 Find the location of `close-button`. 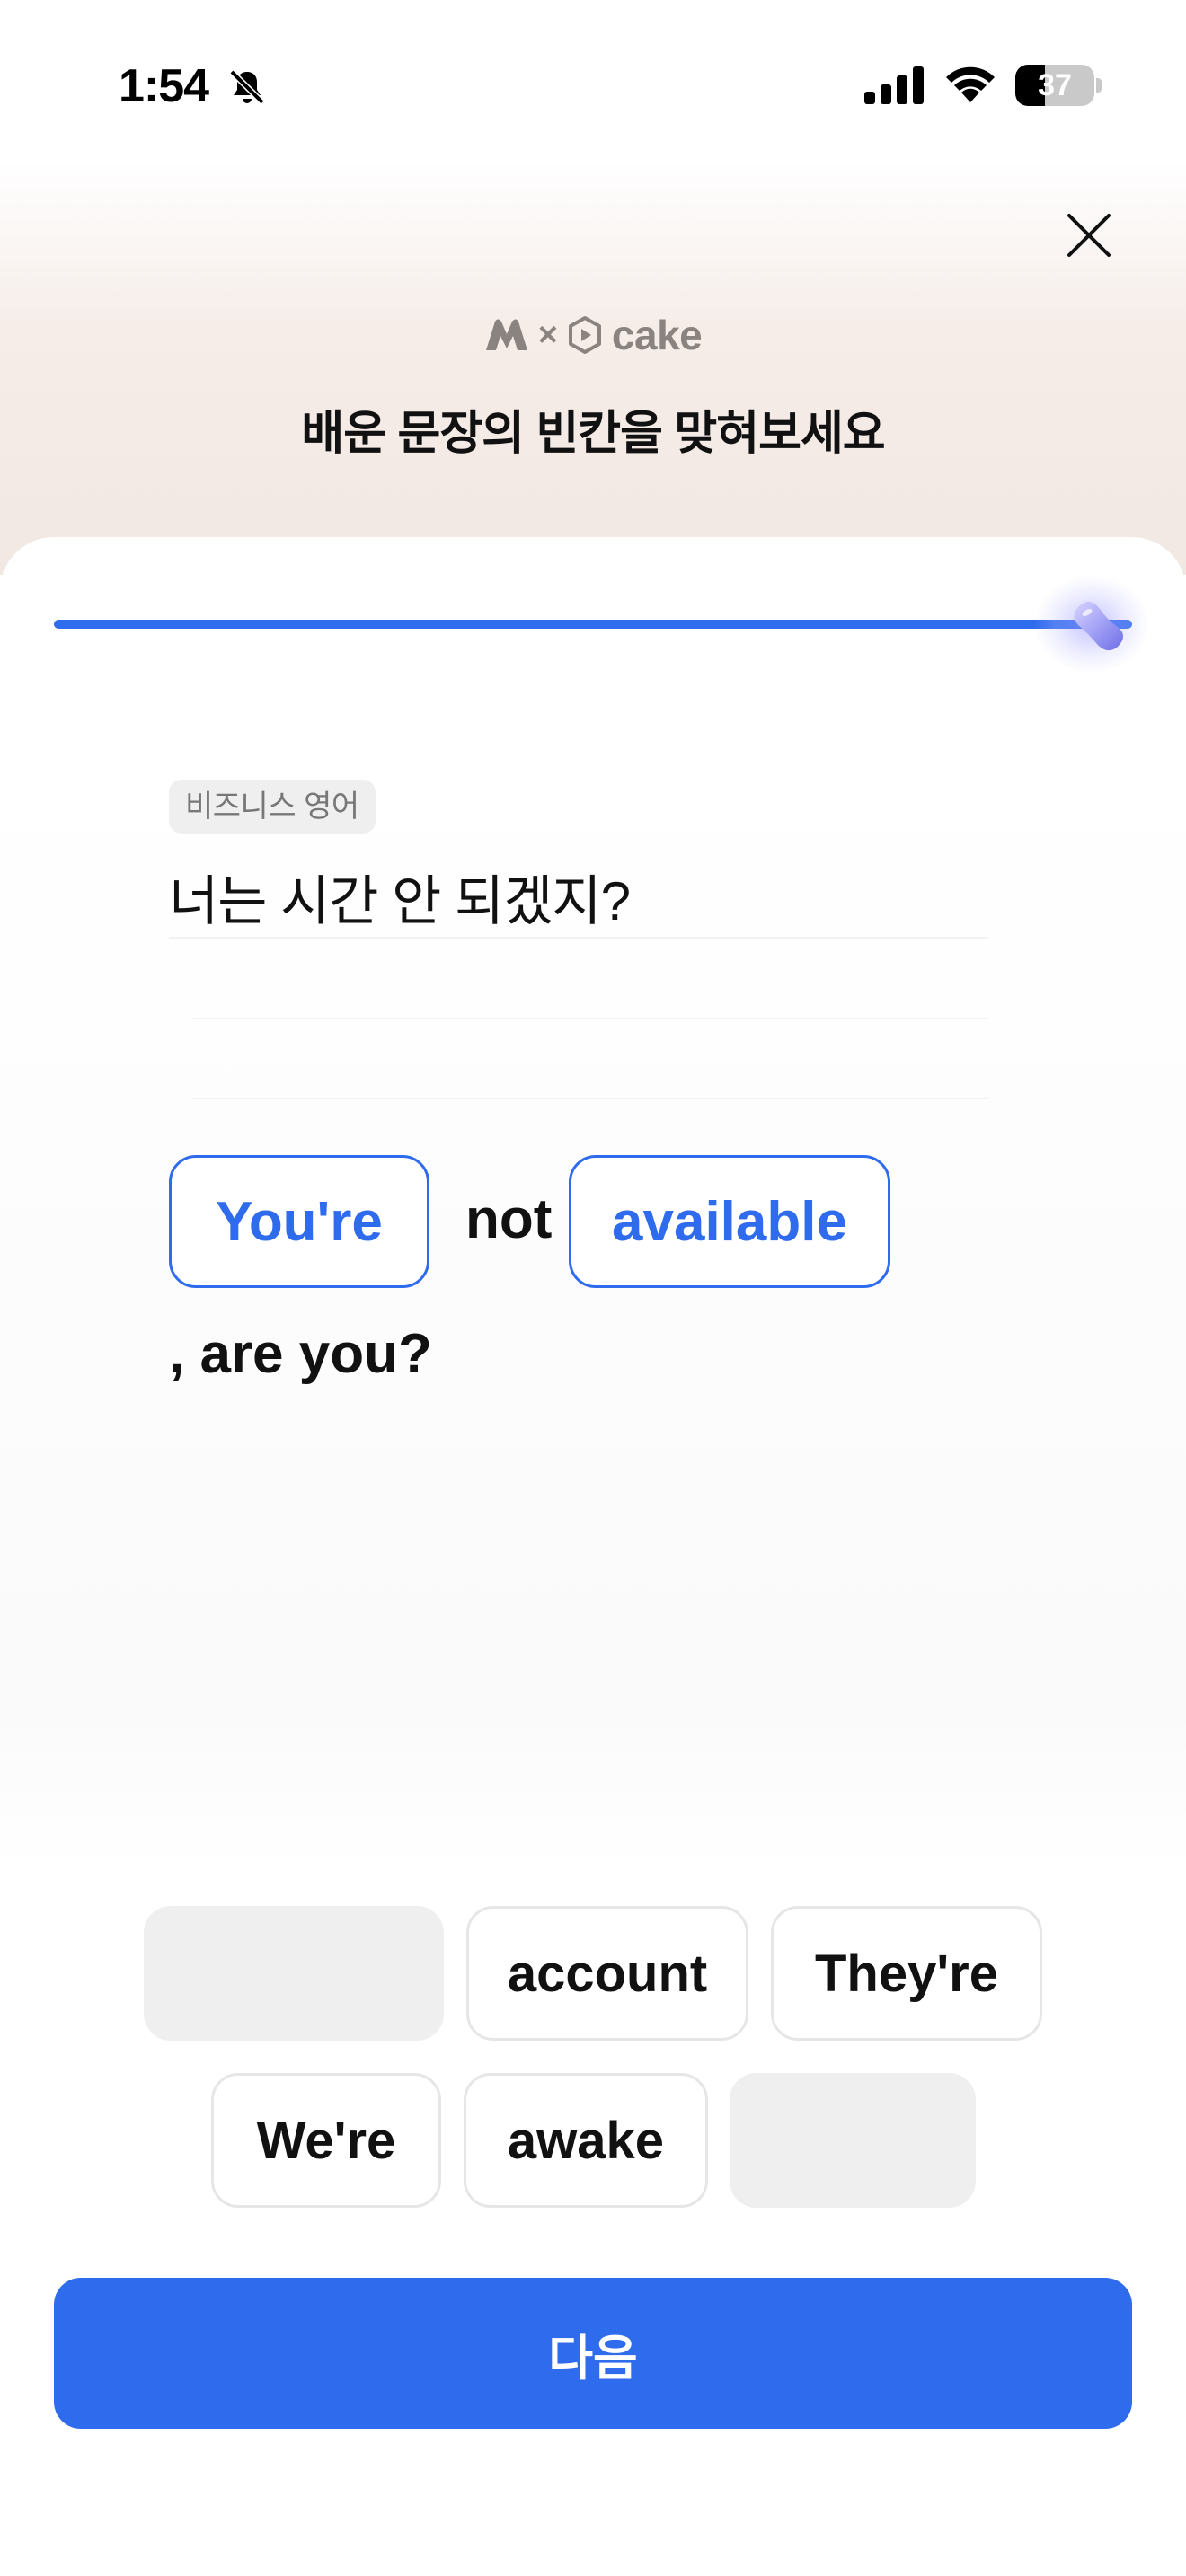

close-button is located at coordinates (1089, 235).